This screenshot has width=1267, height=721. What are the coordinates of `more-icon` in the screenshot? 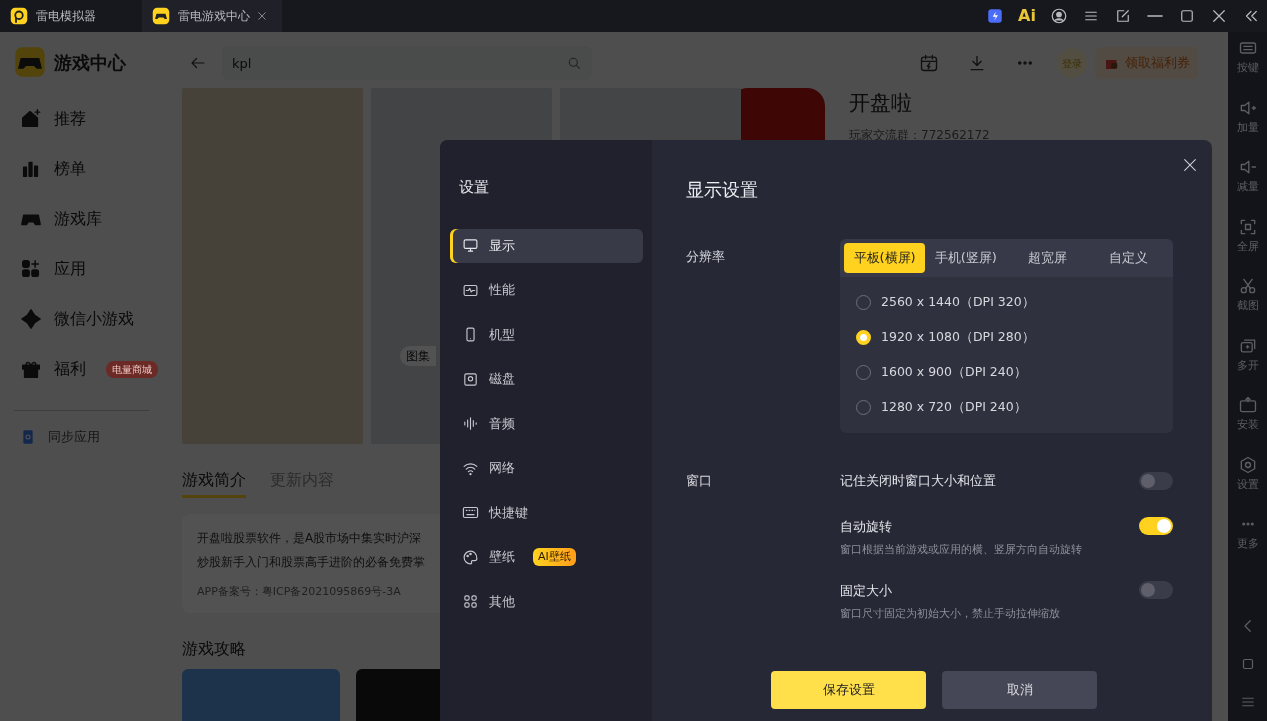 It's located at (1025, 63).